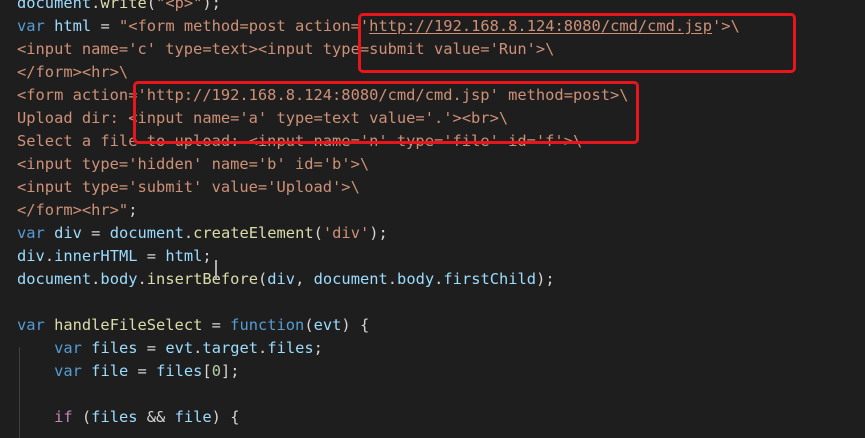  I want to click on highlight-box-upload-form, so click(386, 112).